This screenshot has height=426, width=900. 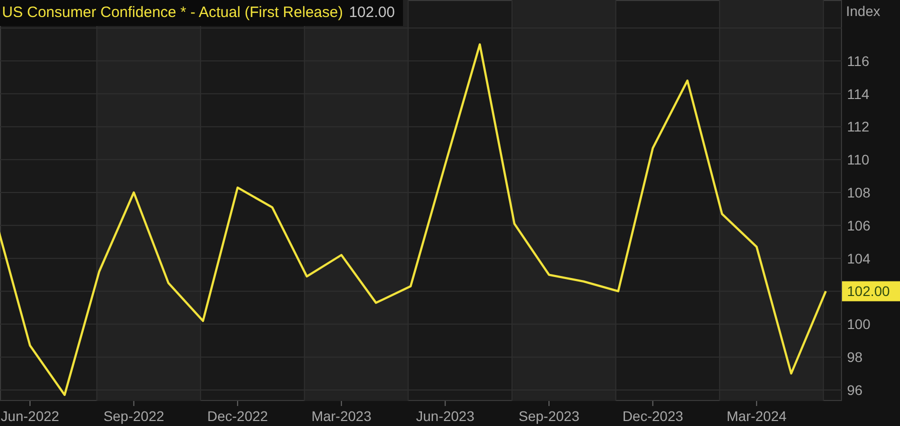 What do you see at coordinates (855, 357) in the screenshot?
I see `axis-tick-label: 98` at bounding box center [855, 357].